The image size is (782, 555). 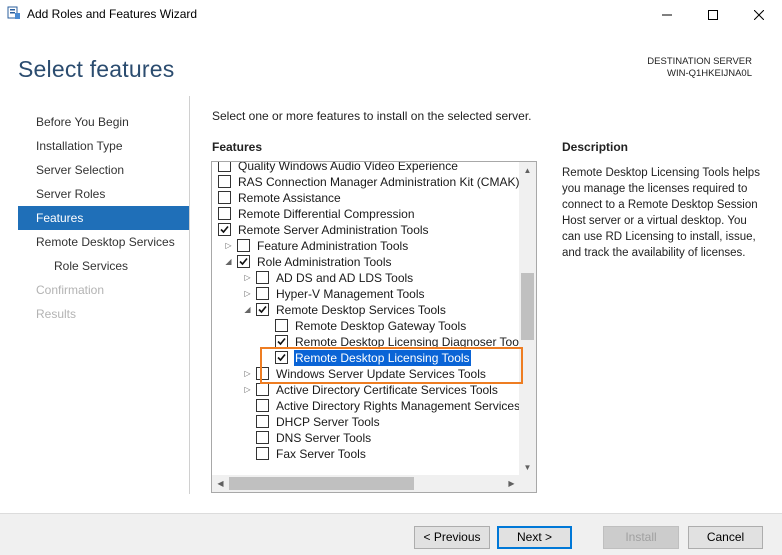 What do you see at coordinates (699, 61) in the screenshot?
I see `destination-label: DESTINATION SERVER` at bounding box center [699, 61].